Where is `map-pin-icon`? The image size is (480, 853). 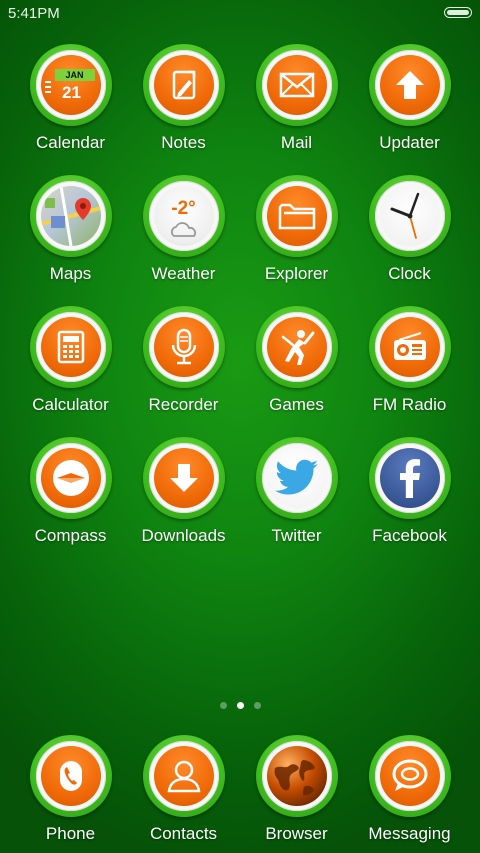 map-pin-icon is located at coordinates (70, 216).